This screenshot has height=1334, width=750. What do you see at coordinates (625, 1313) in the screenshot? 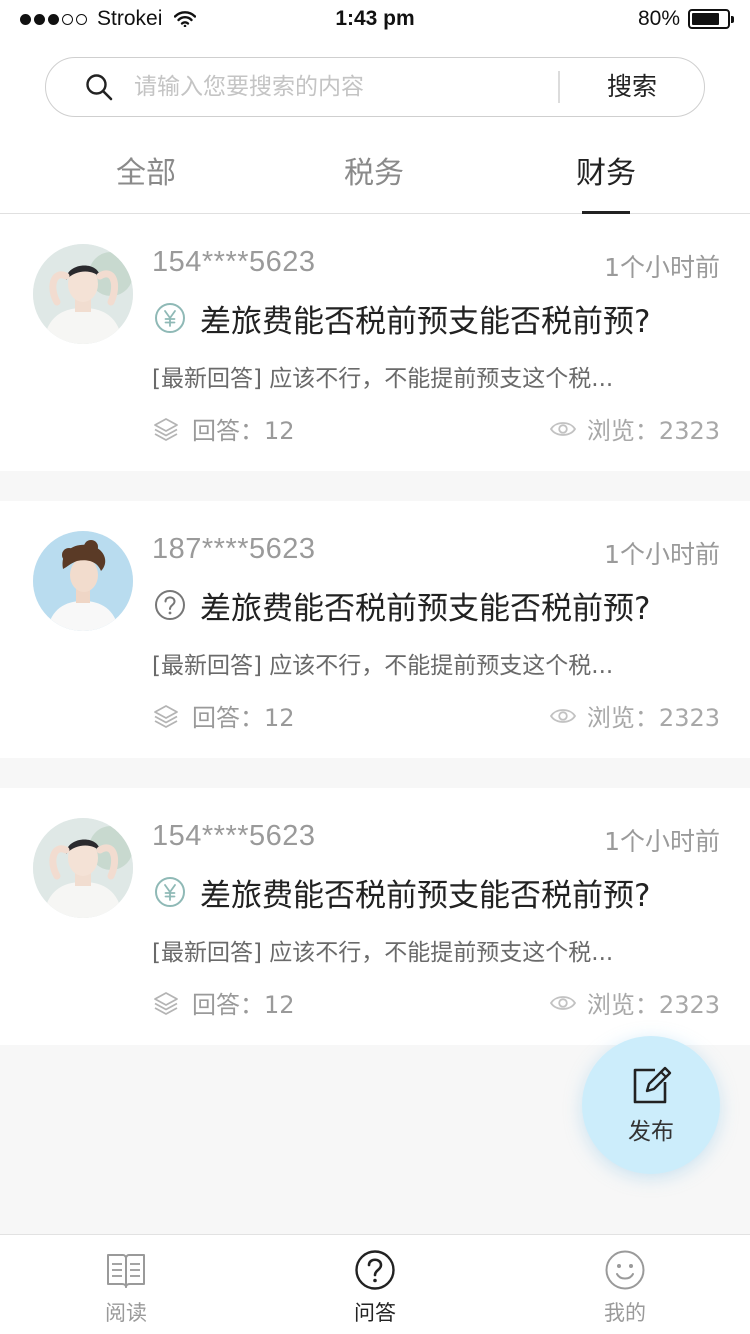
I see `nav-label: 我的` at bounding box center [625, 1313].